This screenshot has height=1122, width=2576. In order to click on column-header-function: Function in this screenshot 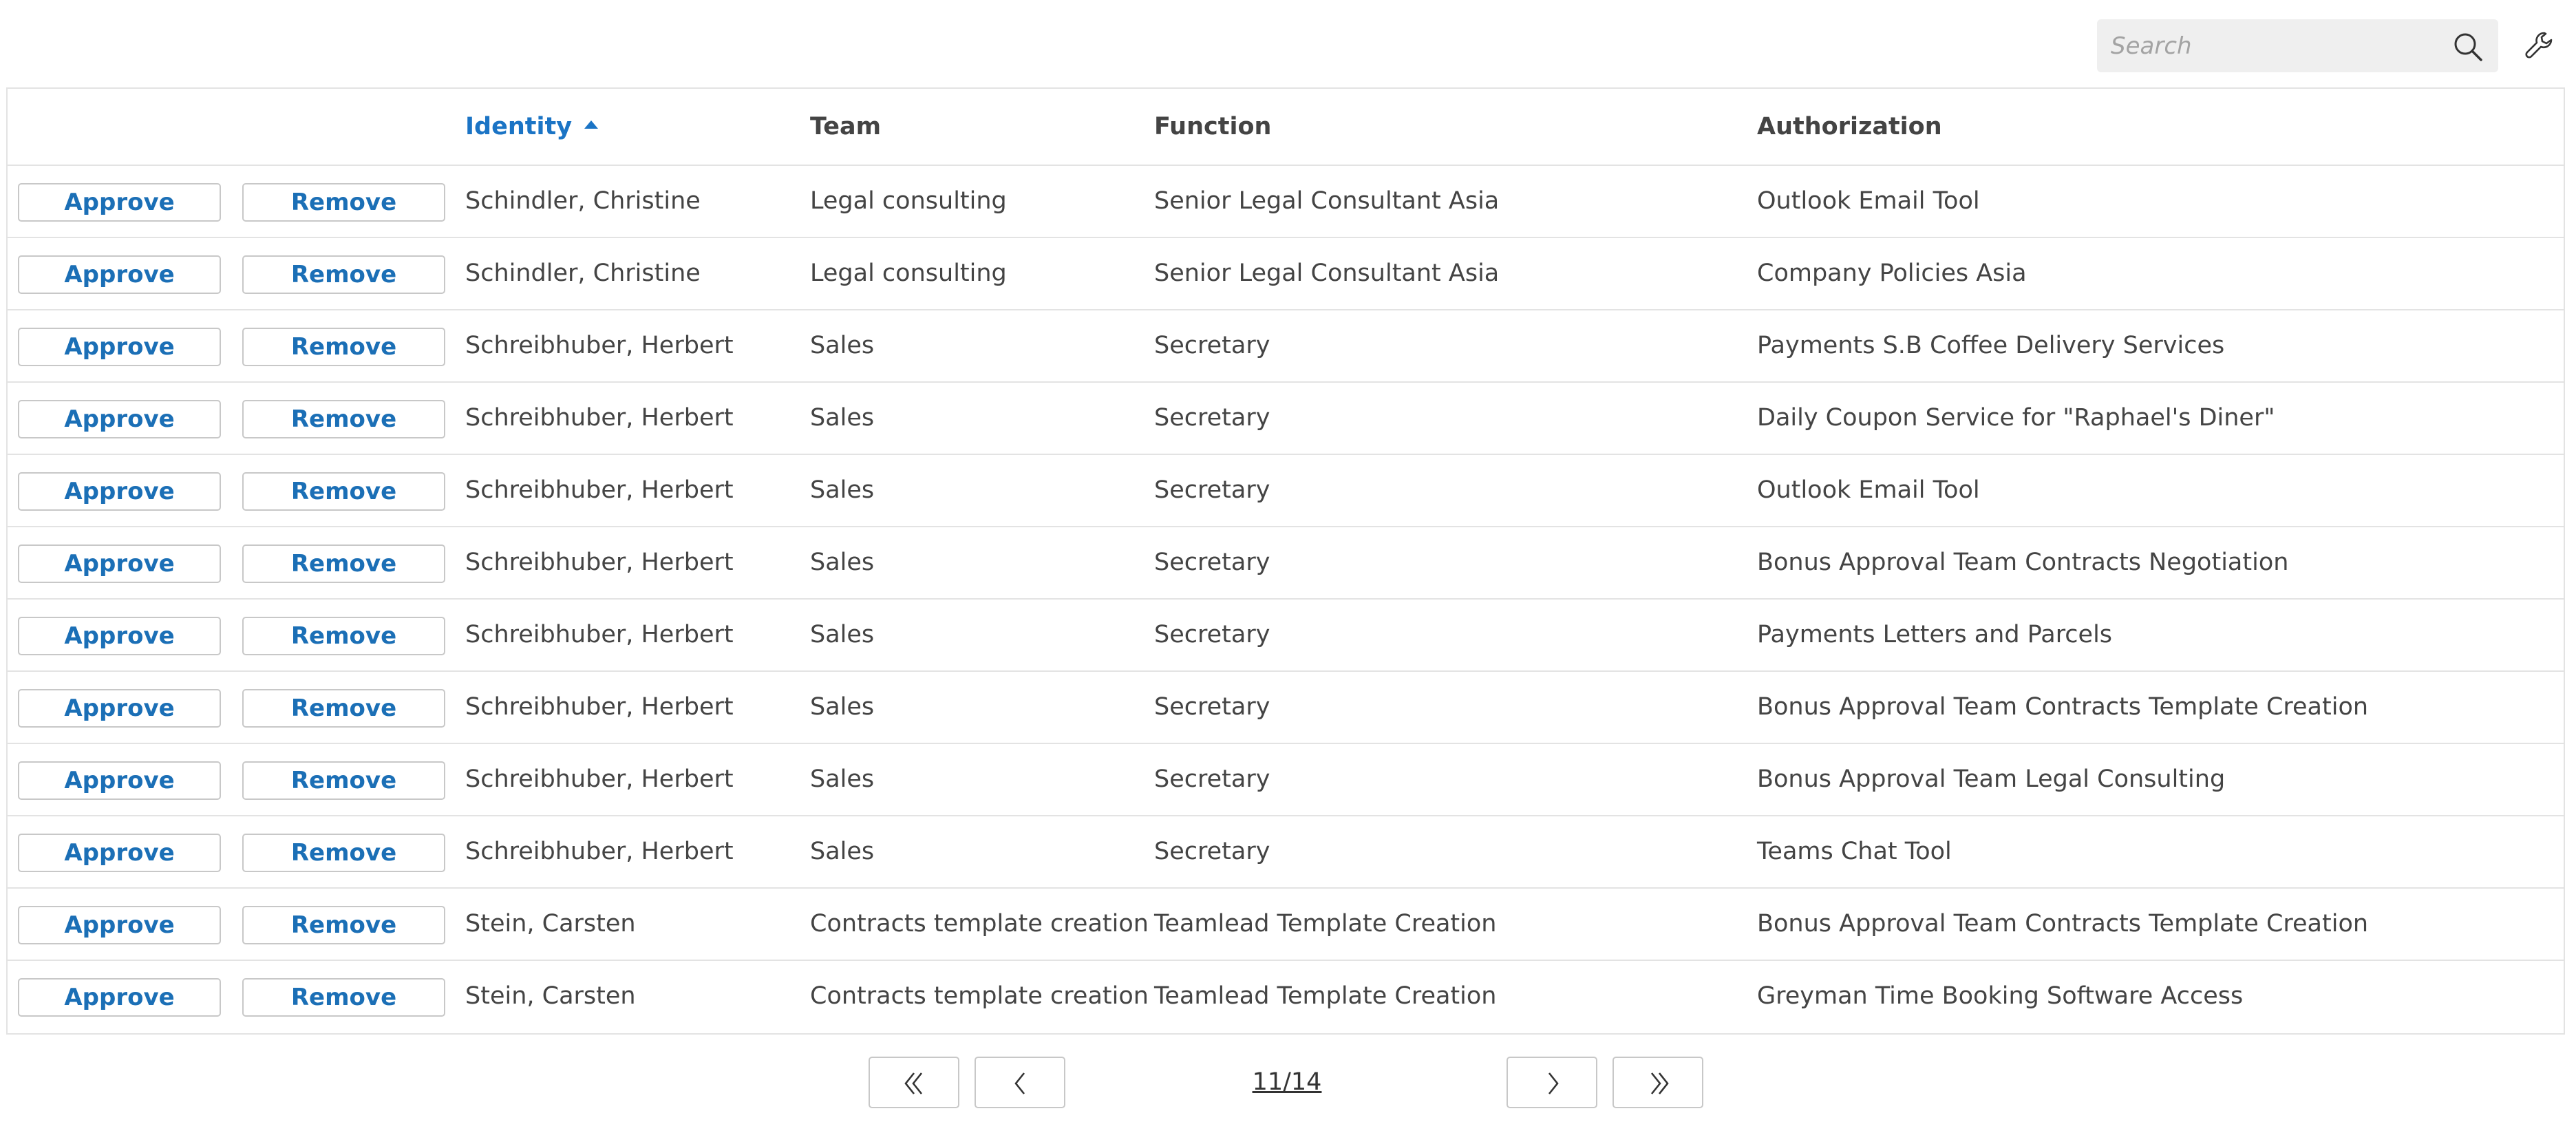, I will do `click(1212, 127)`.